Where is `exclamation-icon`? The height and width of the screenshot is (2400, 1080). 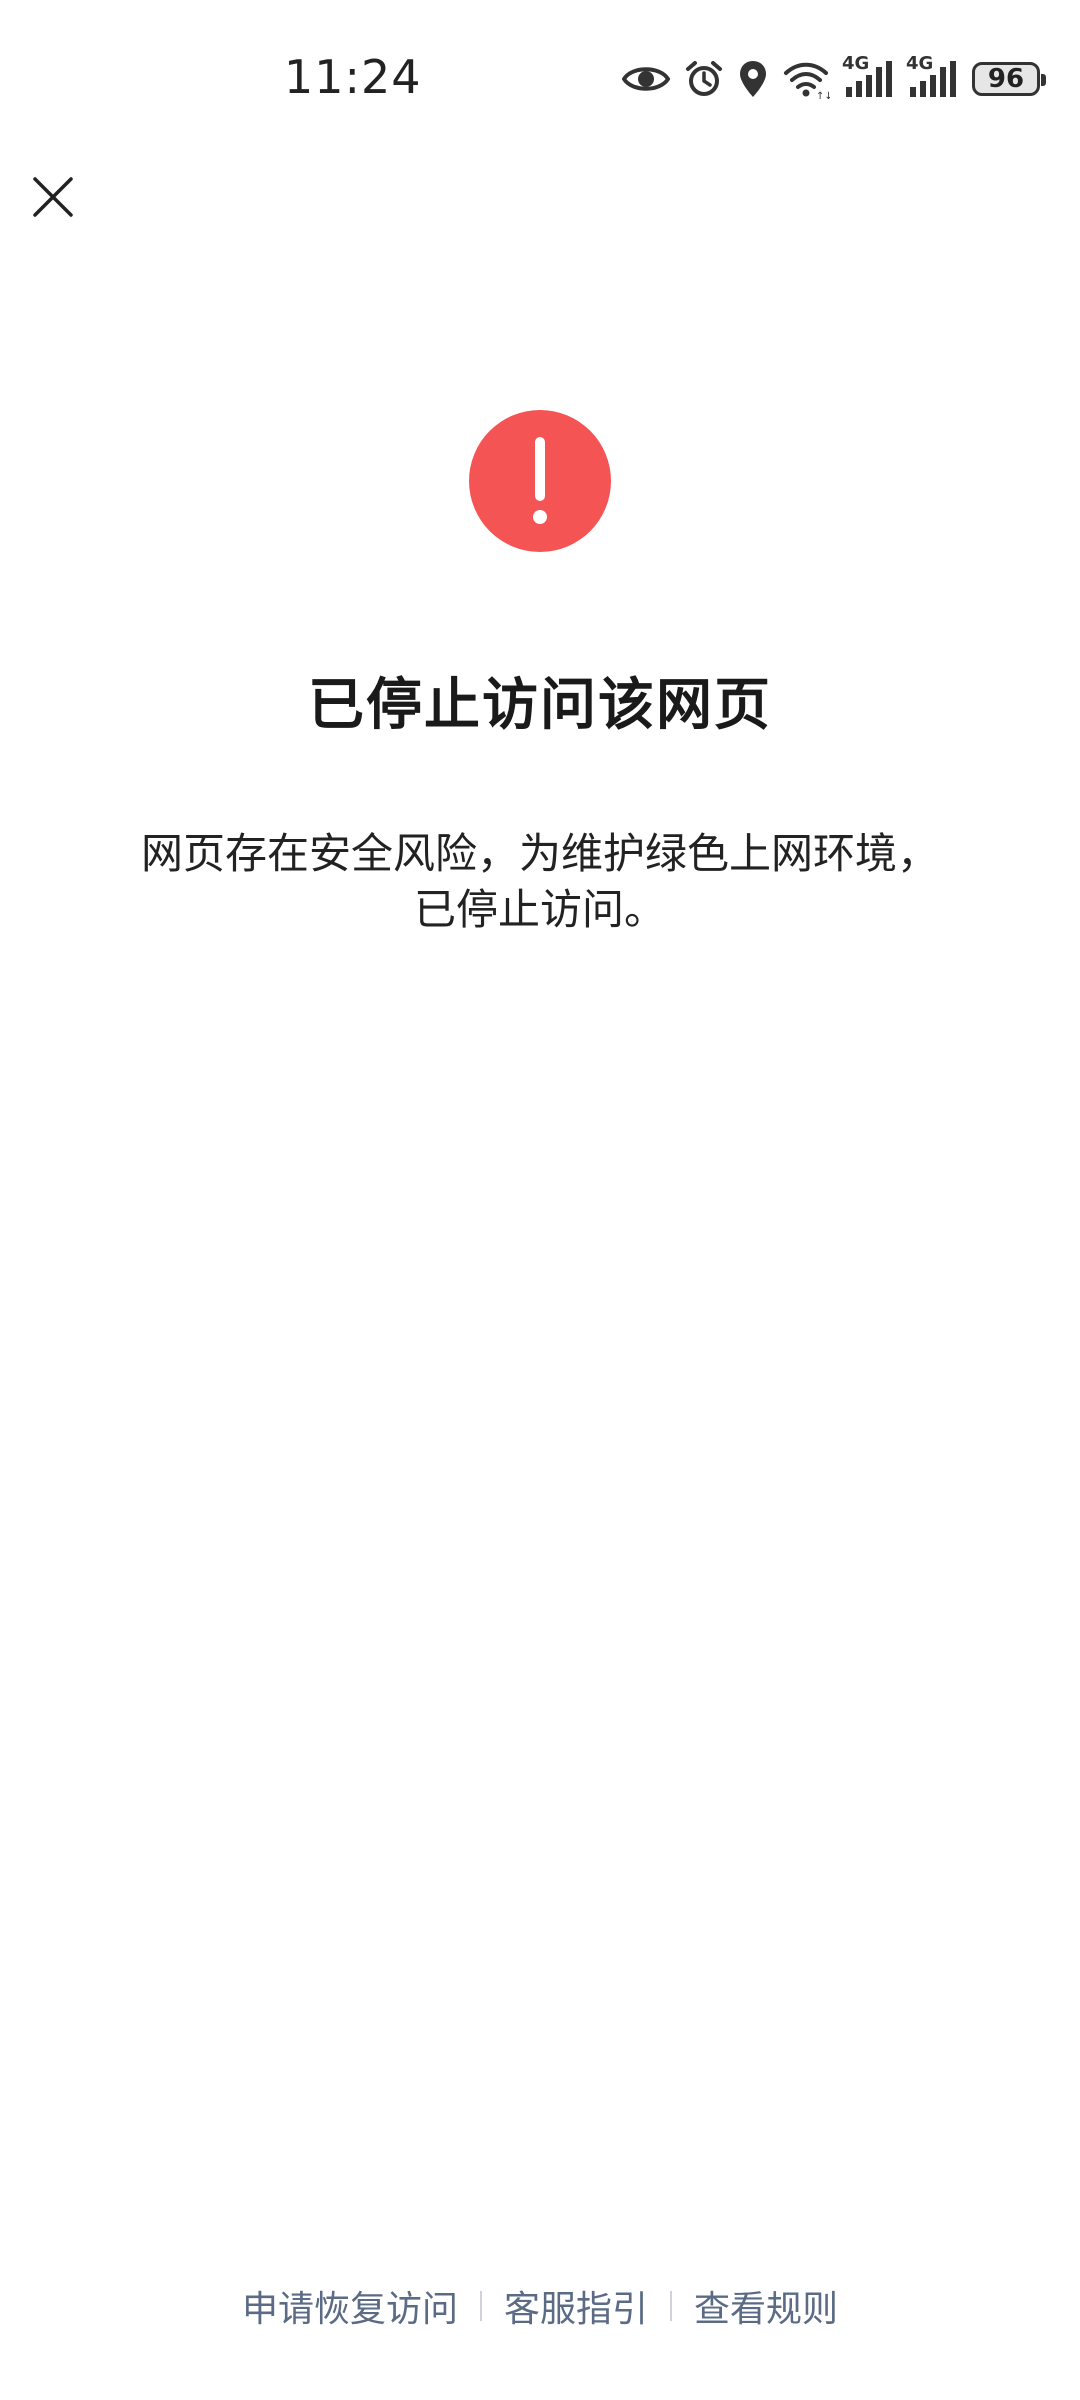
exclamation-icon is located at coordinates (540, 481).